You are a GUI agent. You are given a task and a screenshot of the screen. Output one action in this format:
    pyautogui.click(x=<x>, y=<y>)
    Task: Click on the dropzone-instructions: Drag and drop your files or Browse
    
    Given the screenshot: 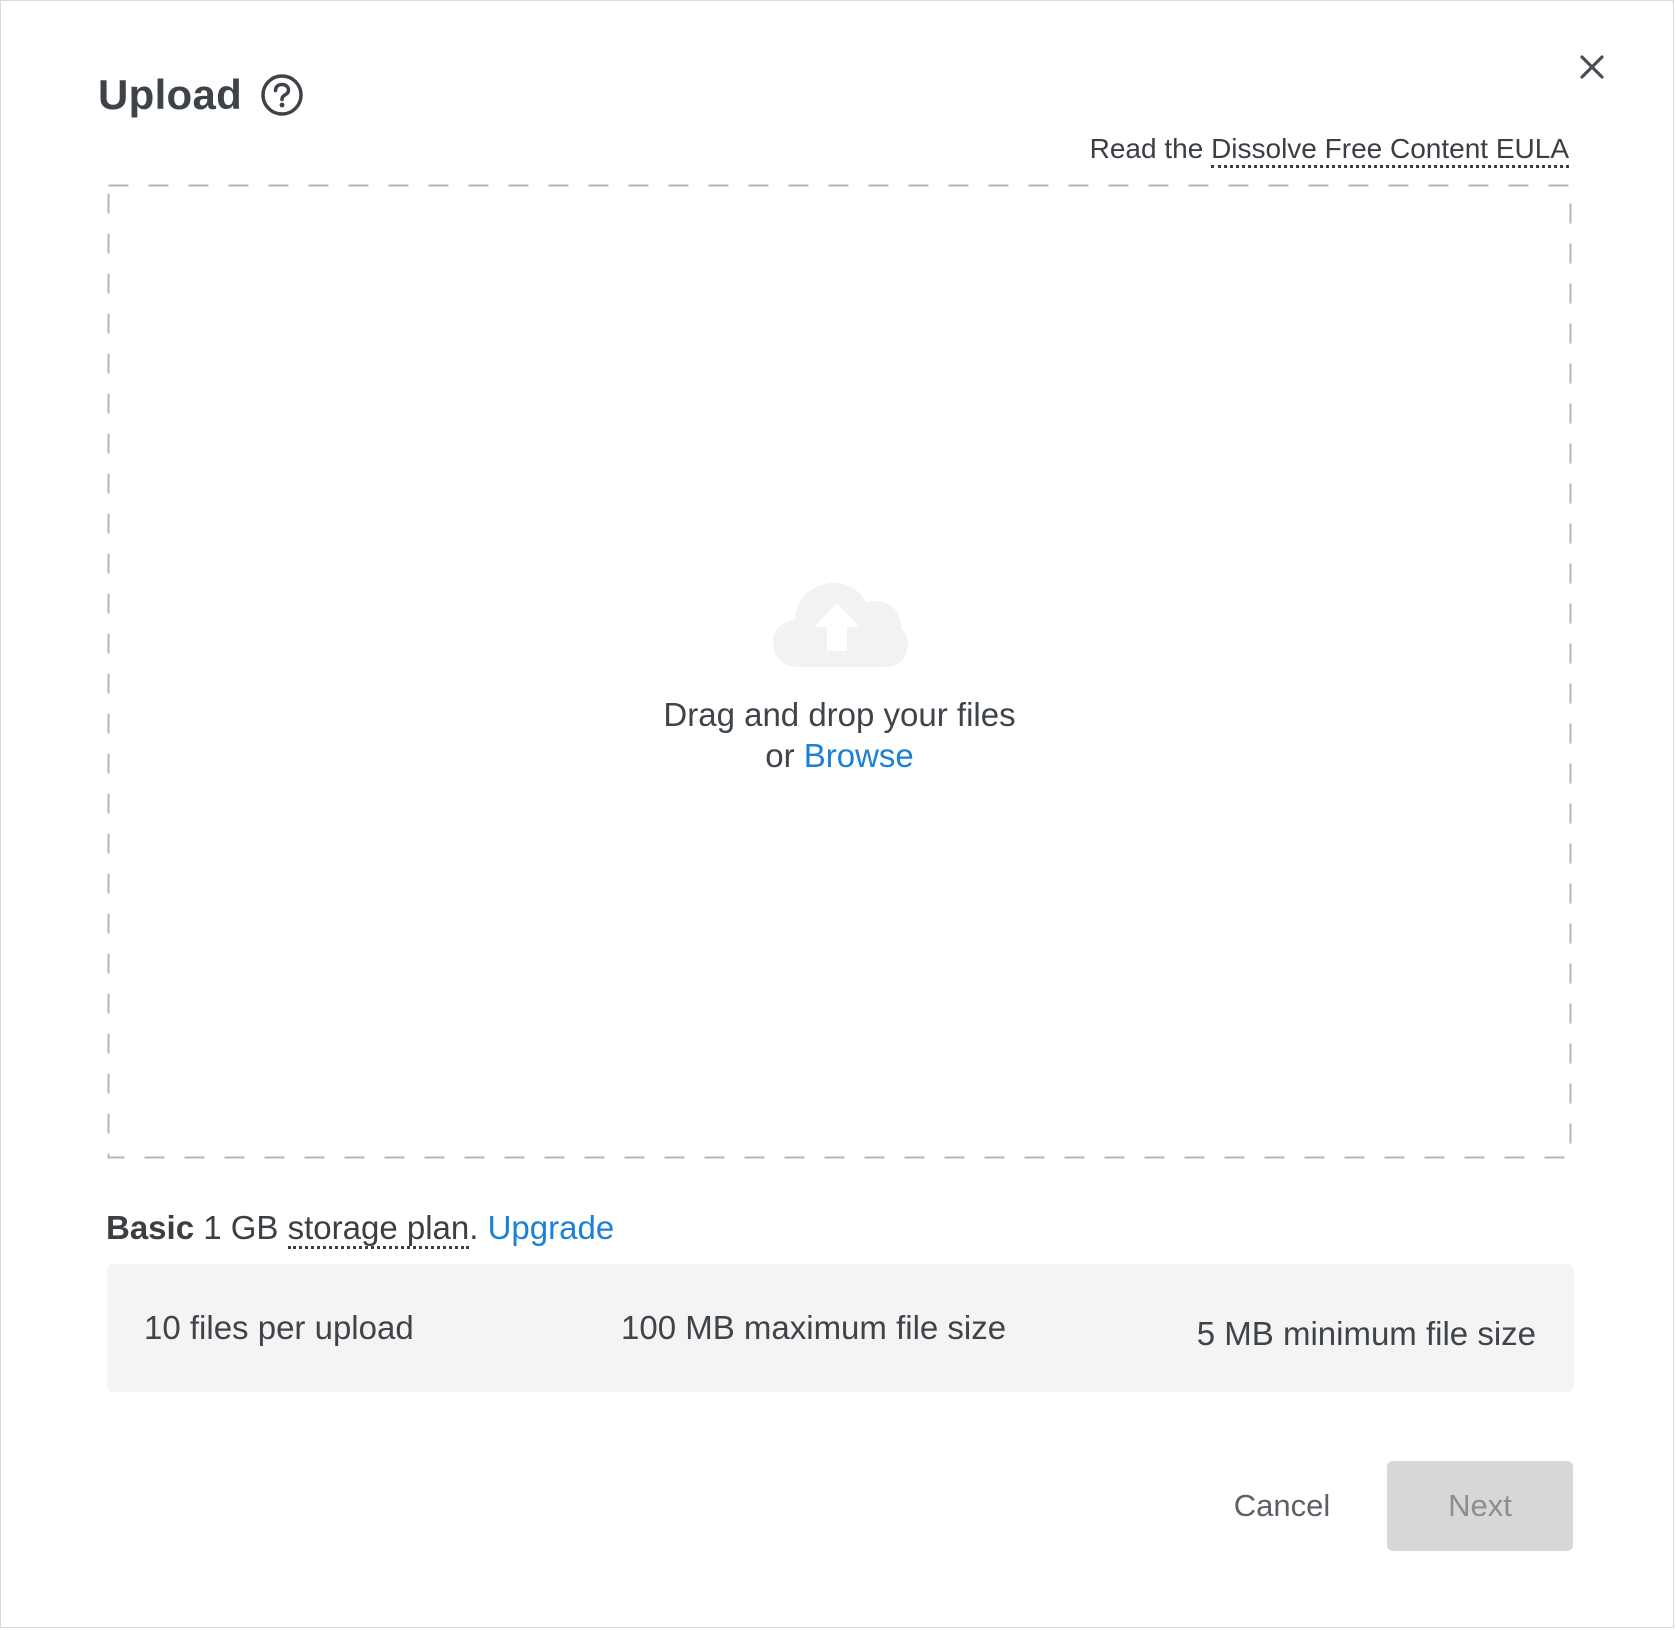 What is the action you would take?
    pyautogui.click(x=839, y=735)
    